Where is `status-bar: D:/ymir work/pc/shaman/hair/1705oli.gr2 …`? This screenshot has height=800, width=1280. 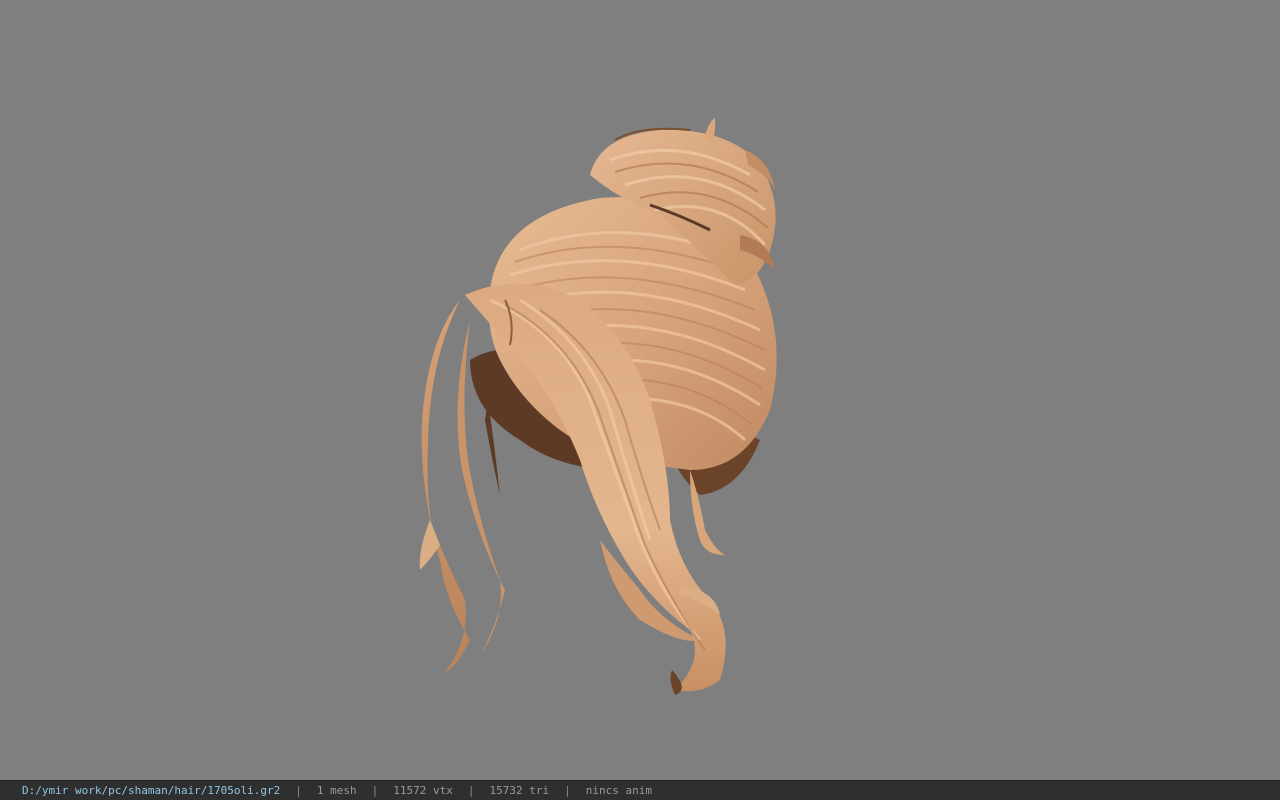 status-bar: D:/ymir work/pc/shaman/hair/1705oli.gr2 … is located at coordinates (640, 790).